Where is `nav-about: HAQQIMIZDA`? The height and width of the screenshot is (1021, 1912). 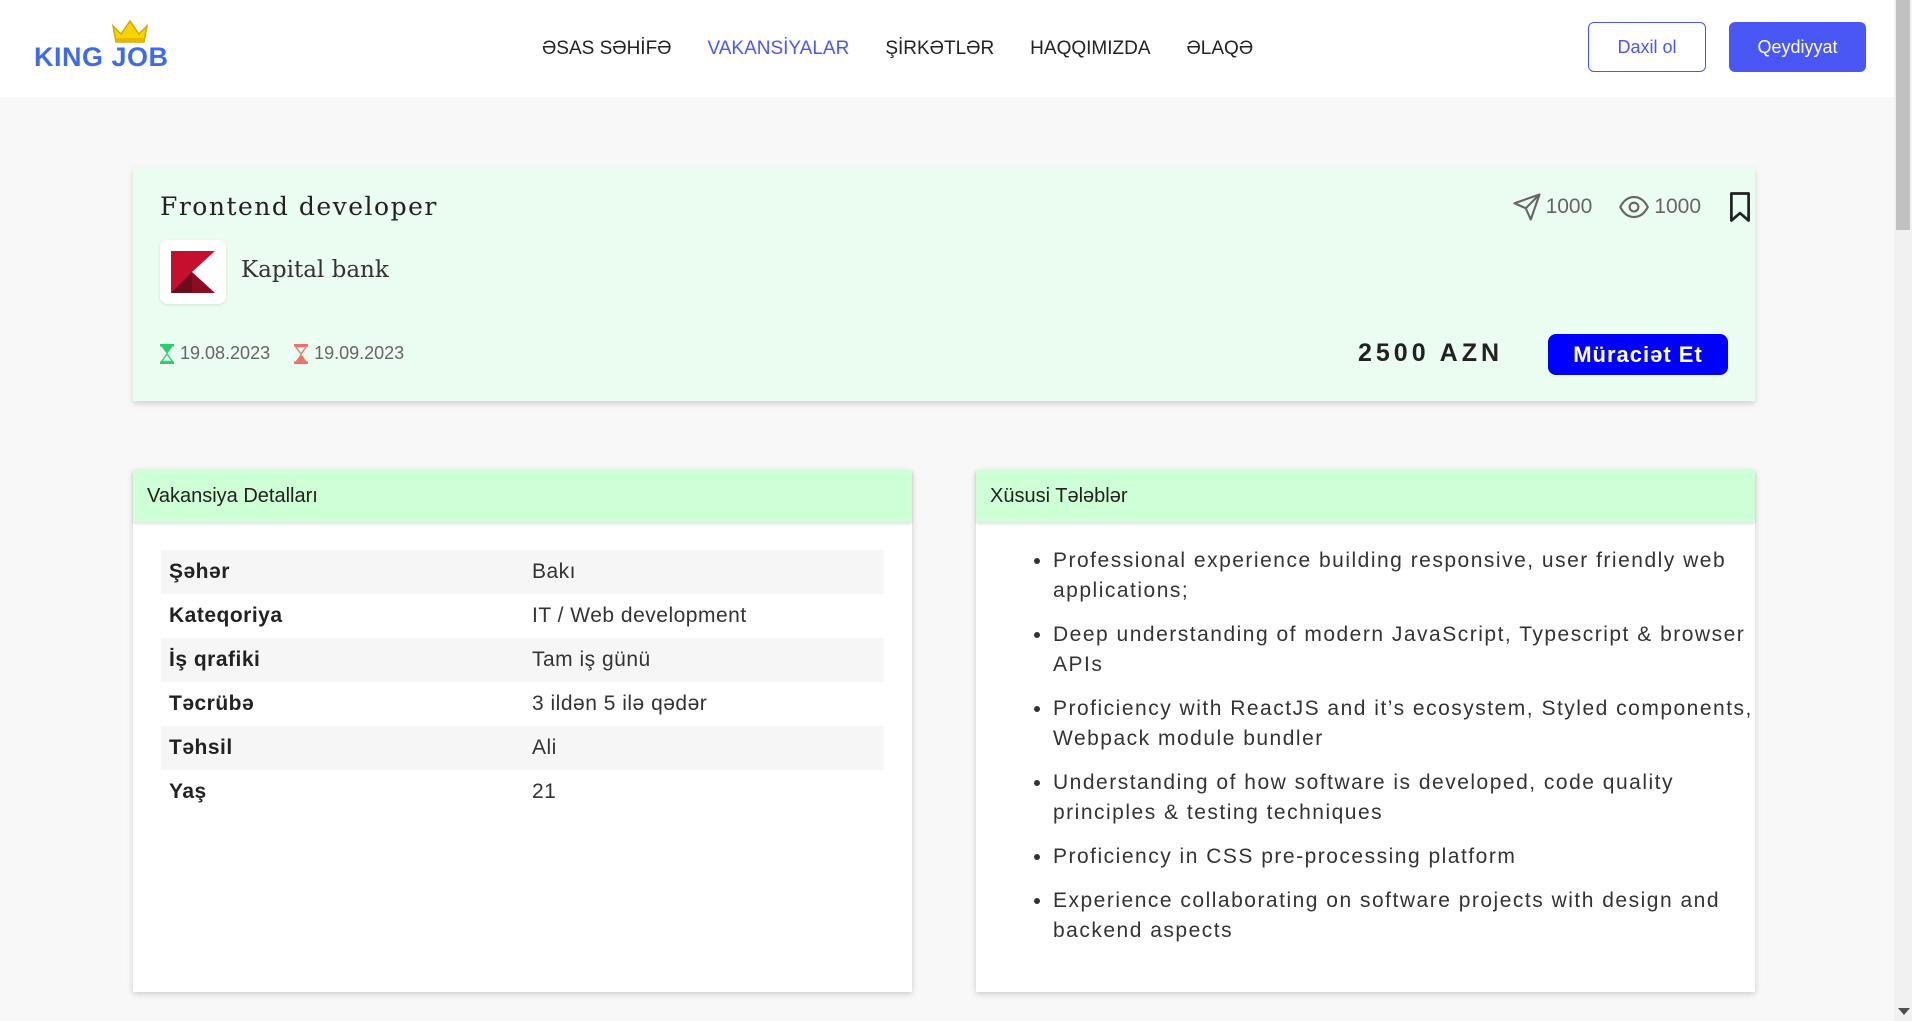 nav-about: HAQQIMIZDA is located at coordinates (1090, 49).